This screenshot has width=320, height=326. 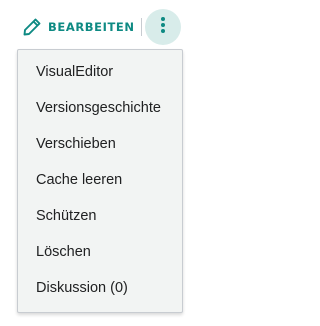 I want to click on edit-button-label: BEARBEITEN, so click(x=91, y=27).